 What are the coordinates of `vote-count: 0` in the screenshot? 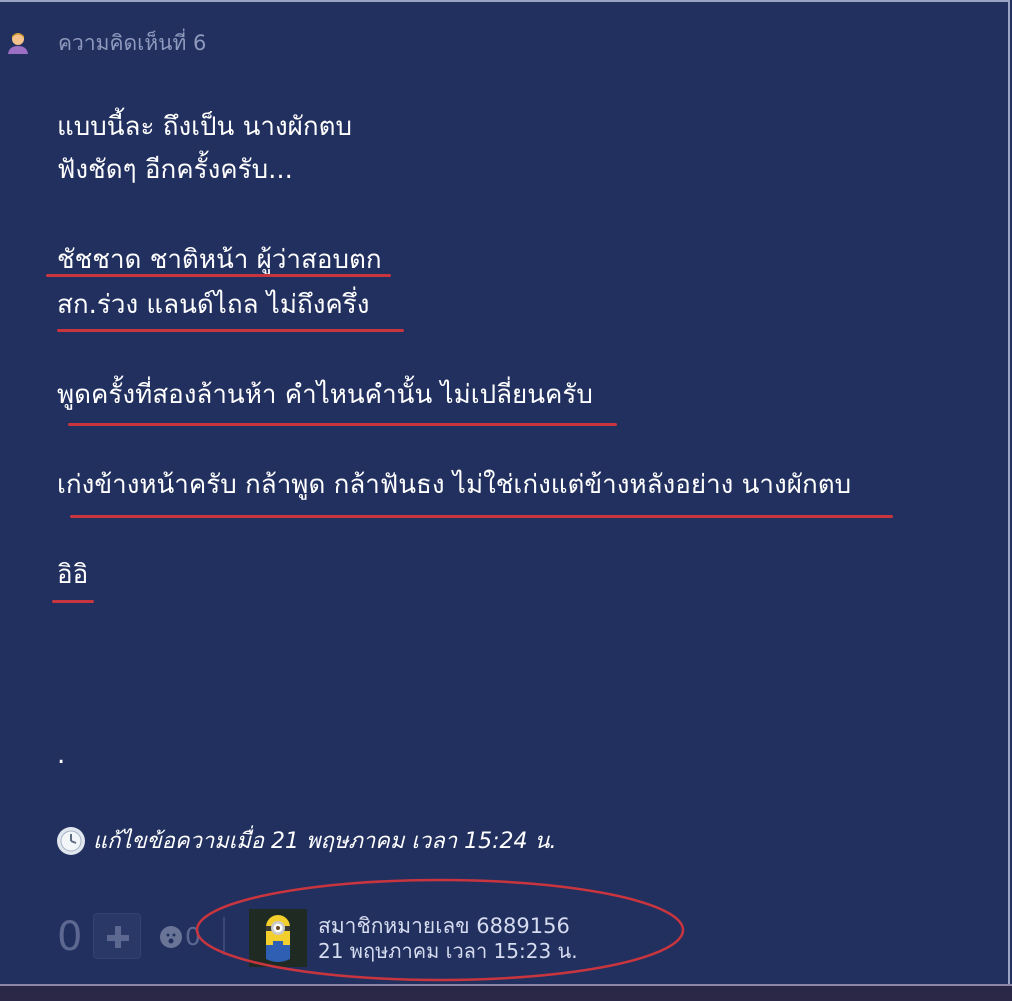 It's located at (70, 937).